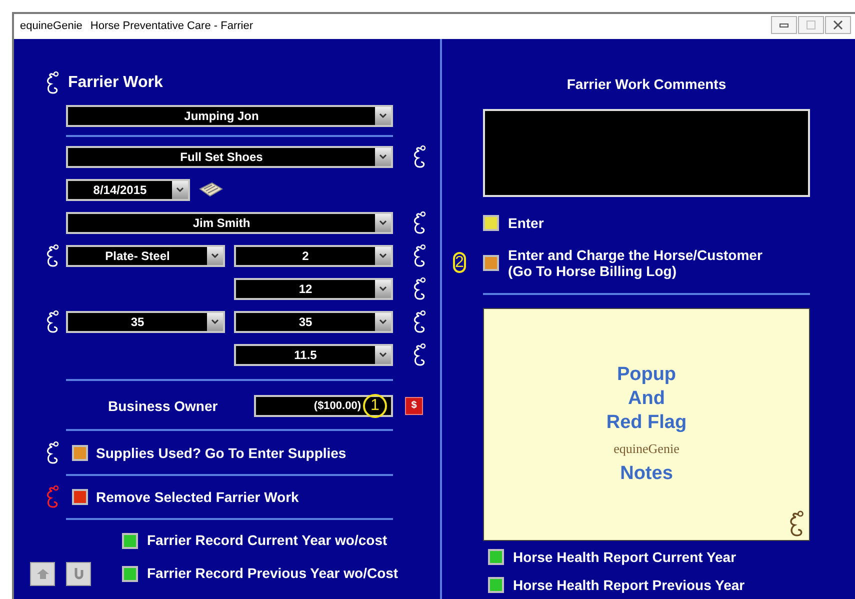 The width and height of the screenshot is (855, 599). I want to click on notes-title: And, so click(646, 398).